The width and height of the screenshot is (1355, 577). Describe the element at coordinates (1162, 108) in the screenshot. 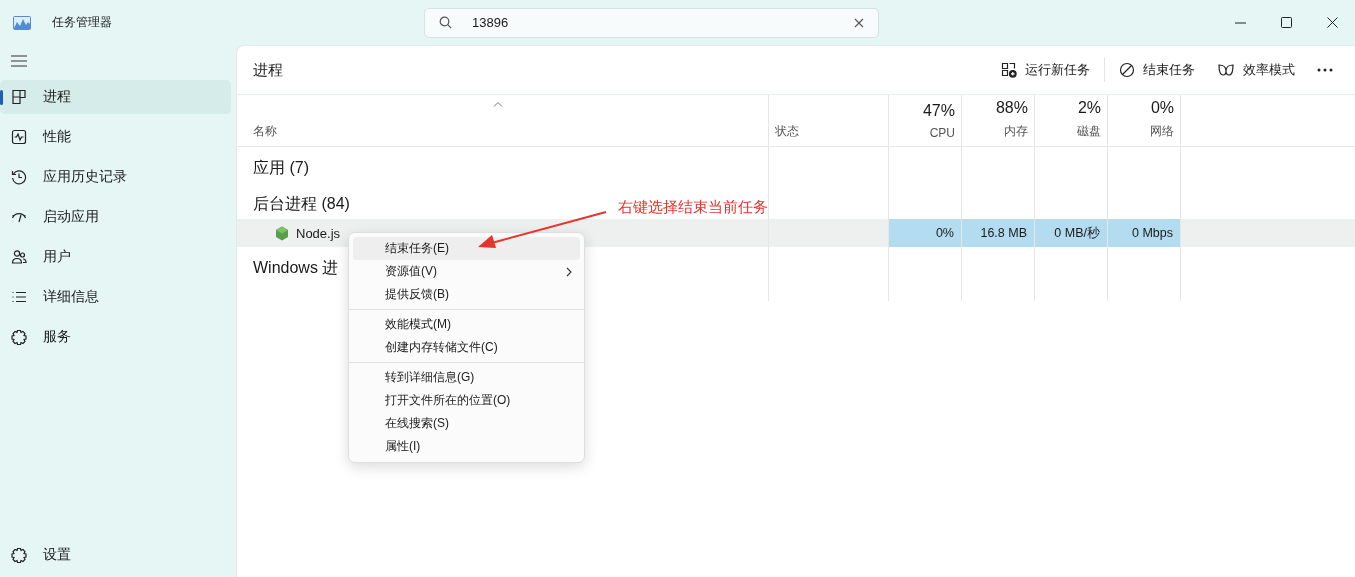

I see `usage-total: 0%` at that location.